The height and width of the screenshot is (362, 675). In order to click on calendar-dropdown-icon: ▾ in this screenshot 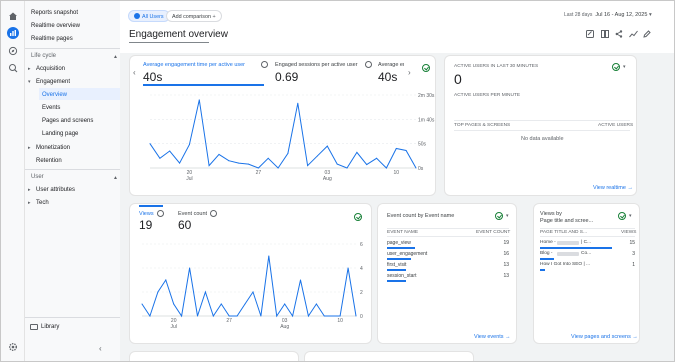, I will do `click(650, 15)`.